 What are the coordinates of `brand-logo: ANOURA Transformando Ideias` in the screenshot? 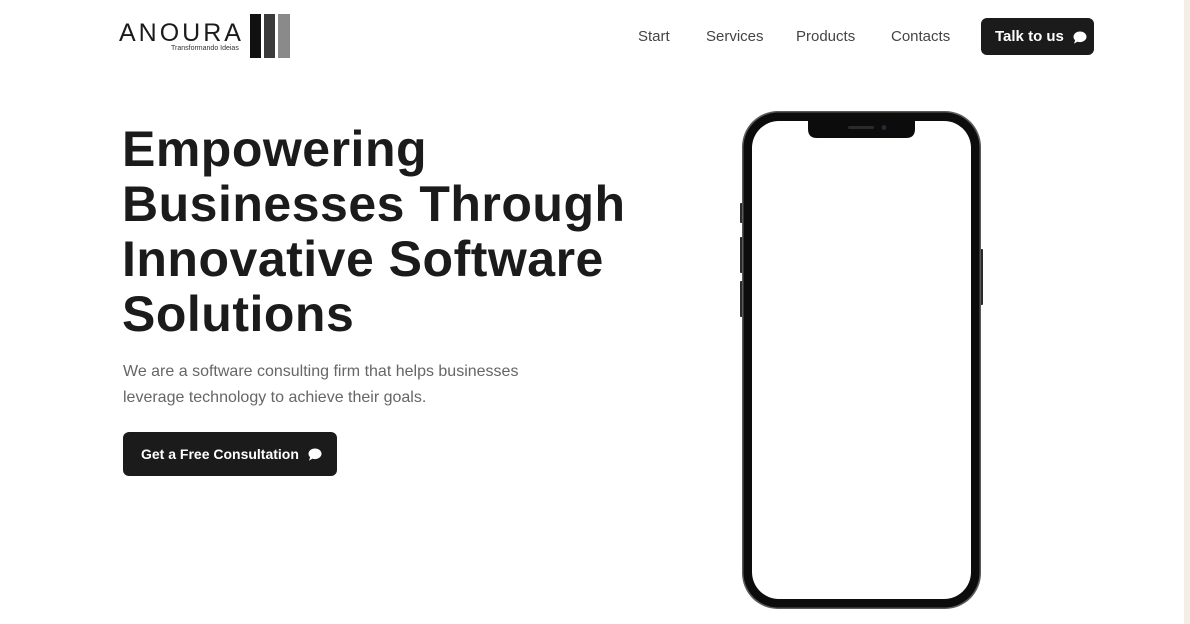 It's located at (206, 37).